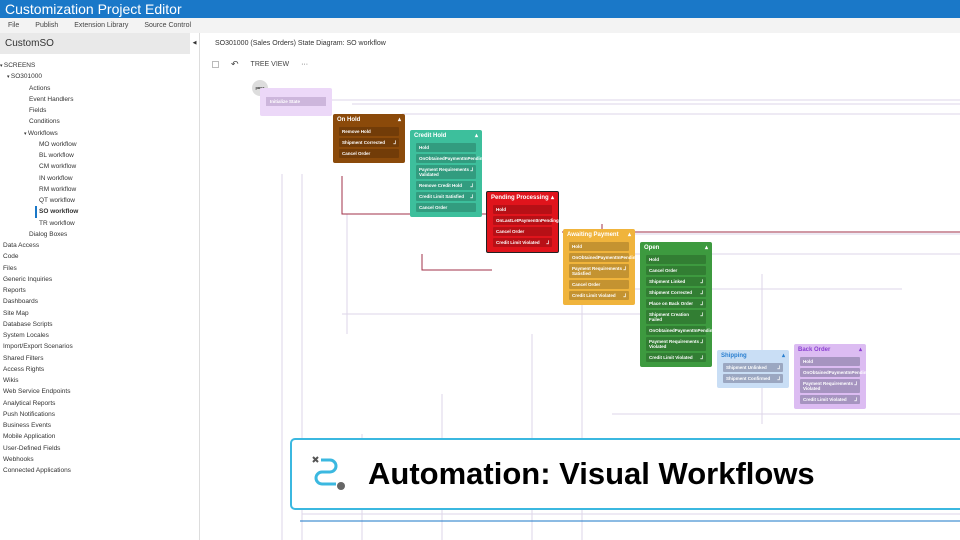  I want to click on tree-view-button: TREE VIEW, so click(270, 64).